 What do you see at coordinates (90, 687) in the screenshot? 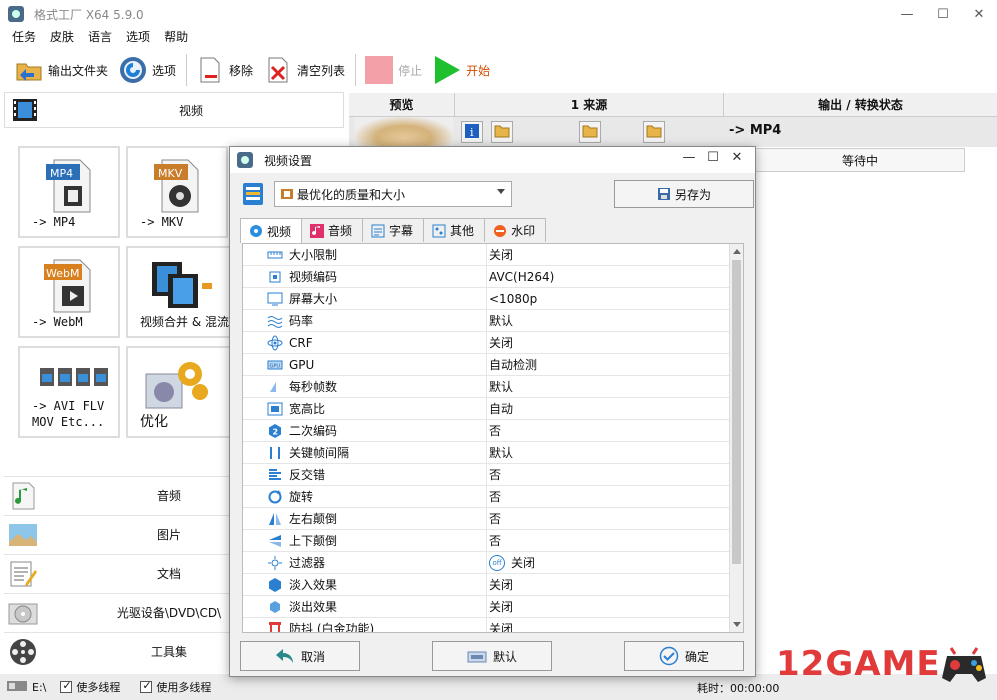
I see `multithread-checkbox: 使多线程` at bounding box center [90, 687].